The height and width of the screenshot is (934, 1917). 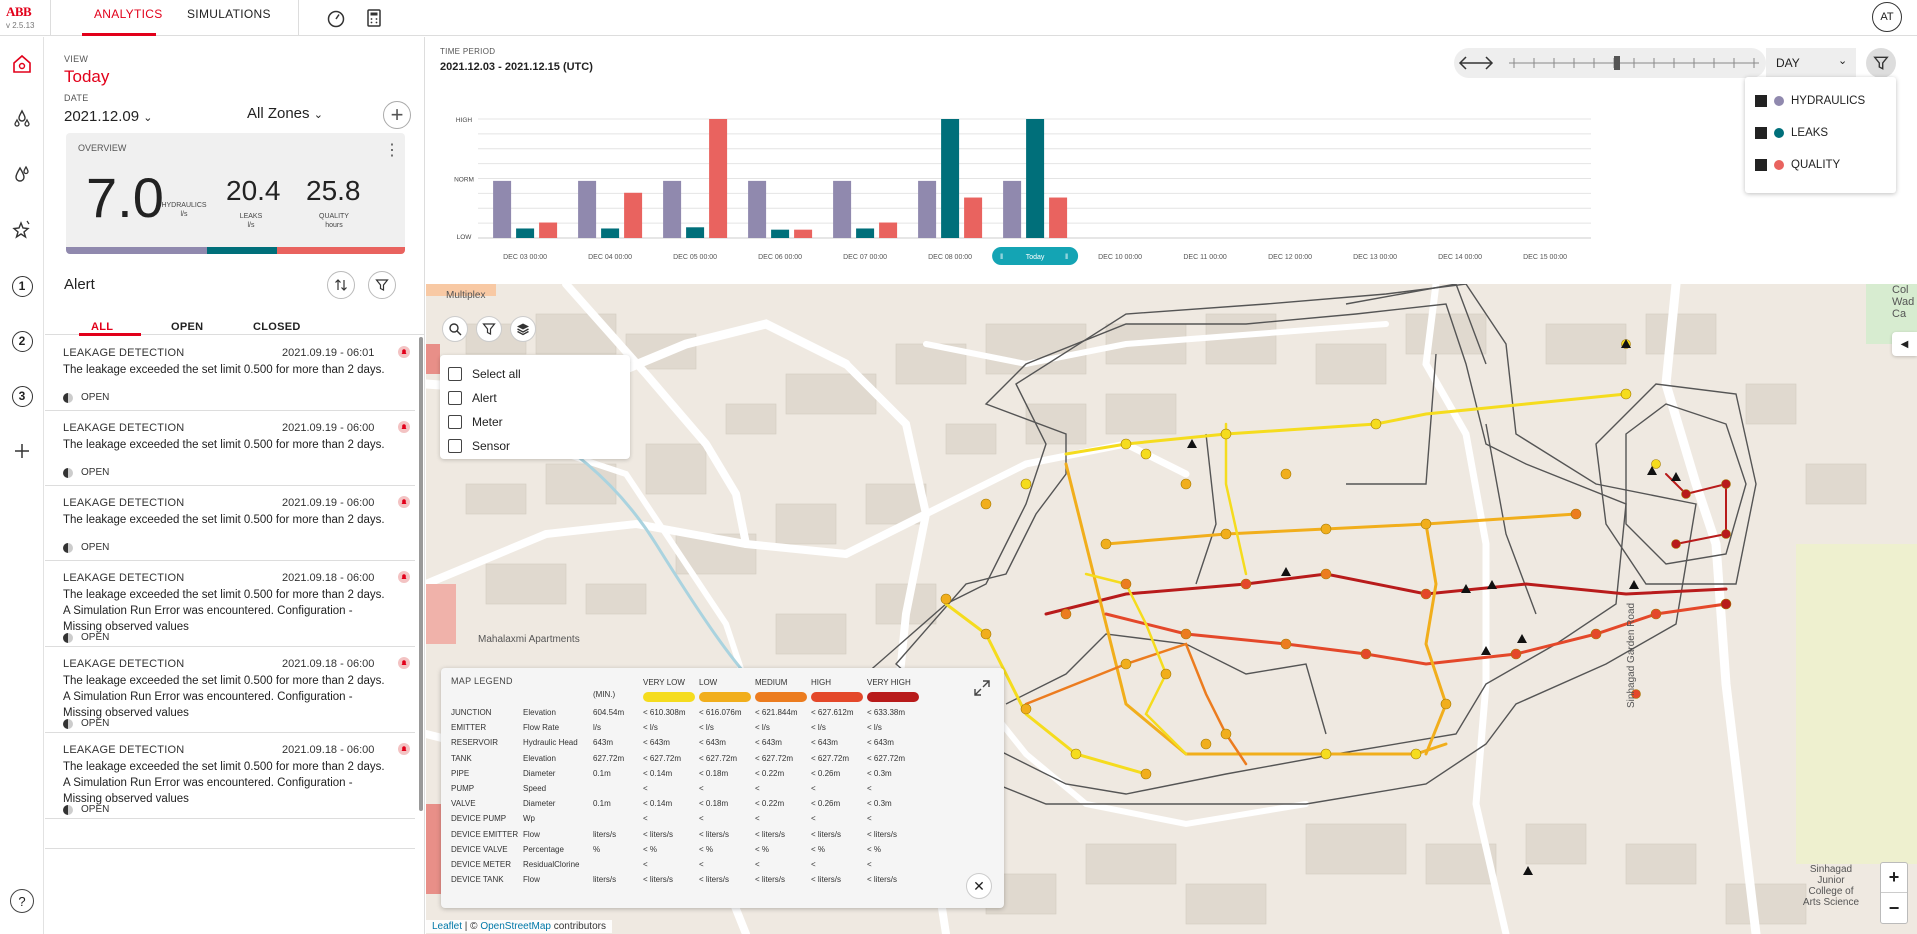 I want to click on alert-list-scrollbar, so click(x=421, y=574).